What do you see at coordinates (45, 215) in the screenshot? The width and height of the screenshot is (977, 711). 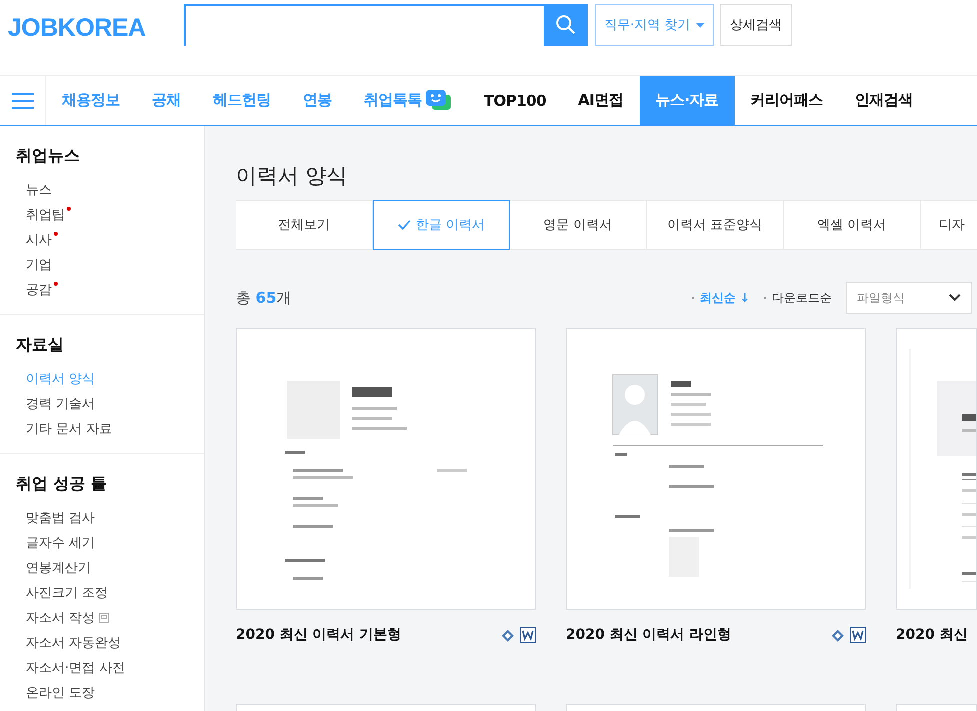 I see `sidebar-item: 취업팁` at bounding box center [45, 215].